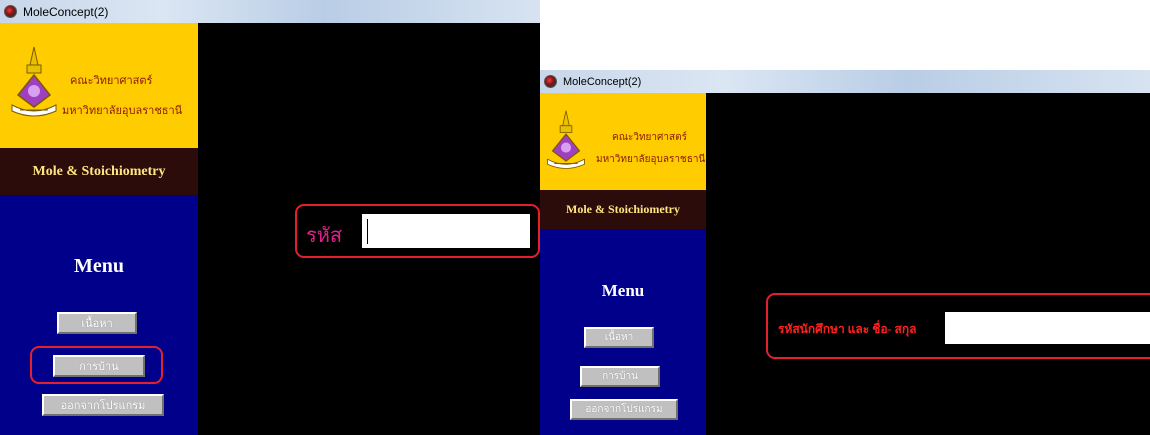 The image size is (1150, 435). I want to click on text-caret, so click(367, 231).